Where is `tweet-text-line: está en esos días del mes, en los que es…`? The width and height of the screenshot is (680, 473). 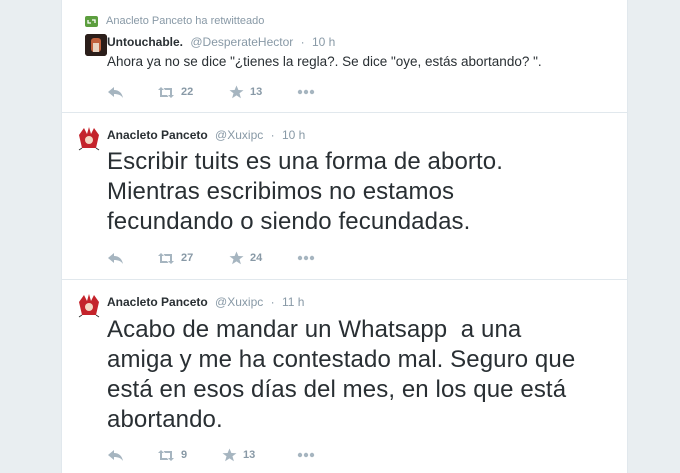
tweet-text-line: está en esos días del mes, en los que es… is located at coordinates (337, 389).